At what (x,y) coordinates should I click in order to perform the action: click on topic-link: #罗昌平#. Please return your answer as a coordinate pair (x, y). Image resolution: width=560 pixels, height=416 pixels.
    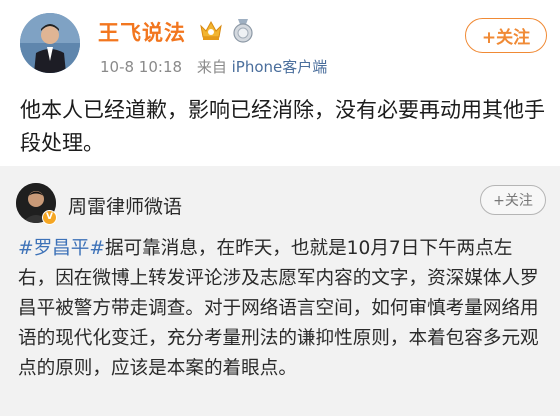
    Looking at the image, I should click on (61, 248).